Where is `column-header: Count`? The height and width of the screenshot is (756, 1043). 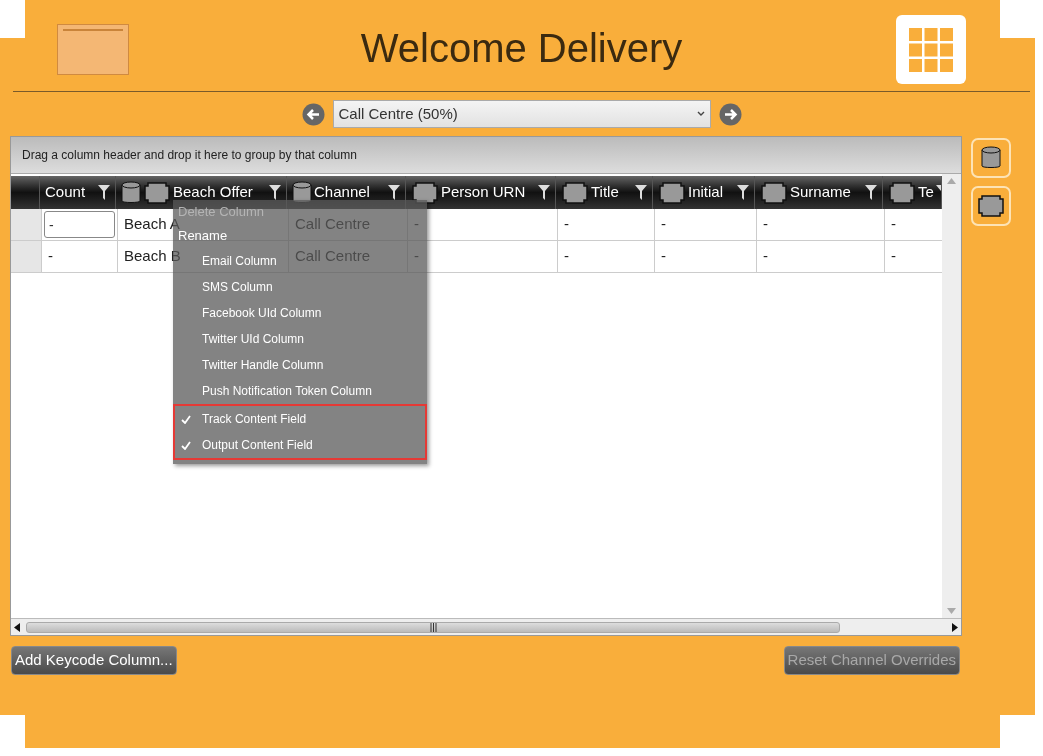
column-header: Count is located at coordinates (78, 192).